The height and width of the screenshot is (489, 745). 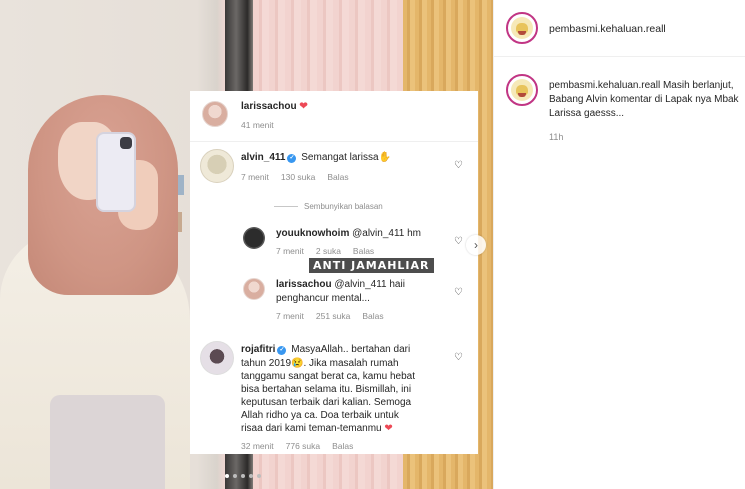 What do you see at coordinates (107, 442) in the screenshot?
I see `person-skirt` at bounding box center [107, 442].